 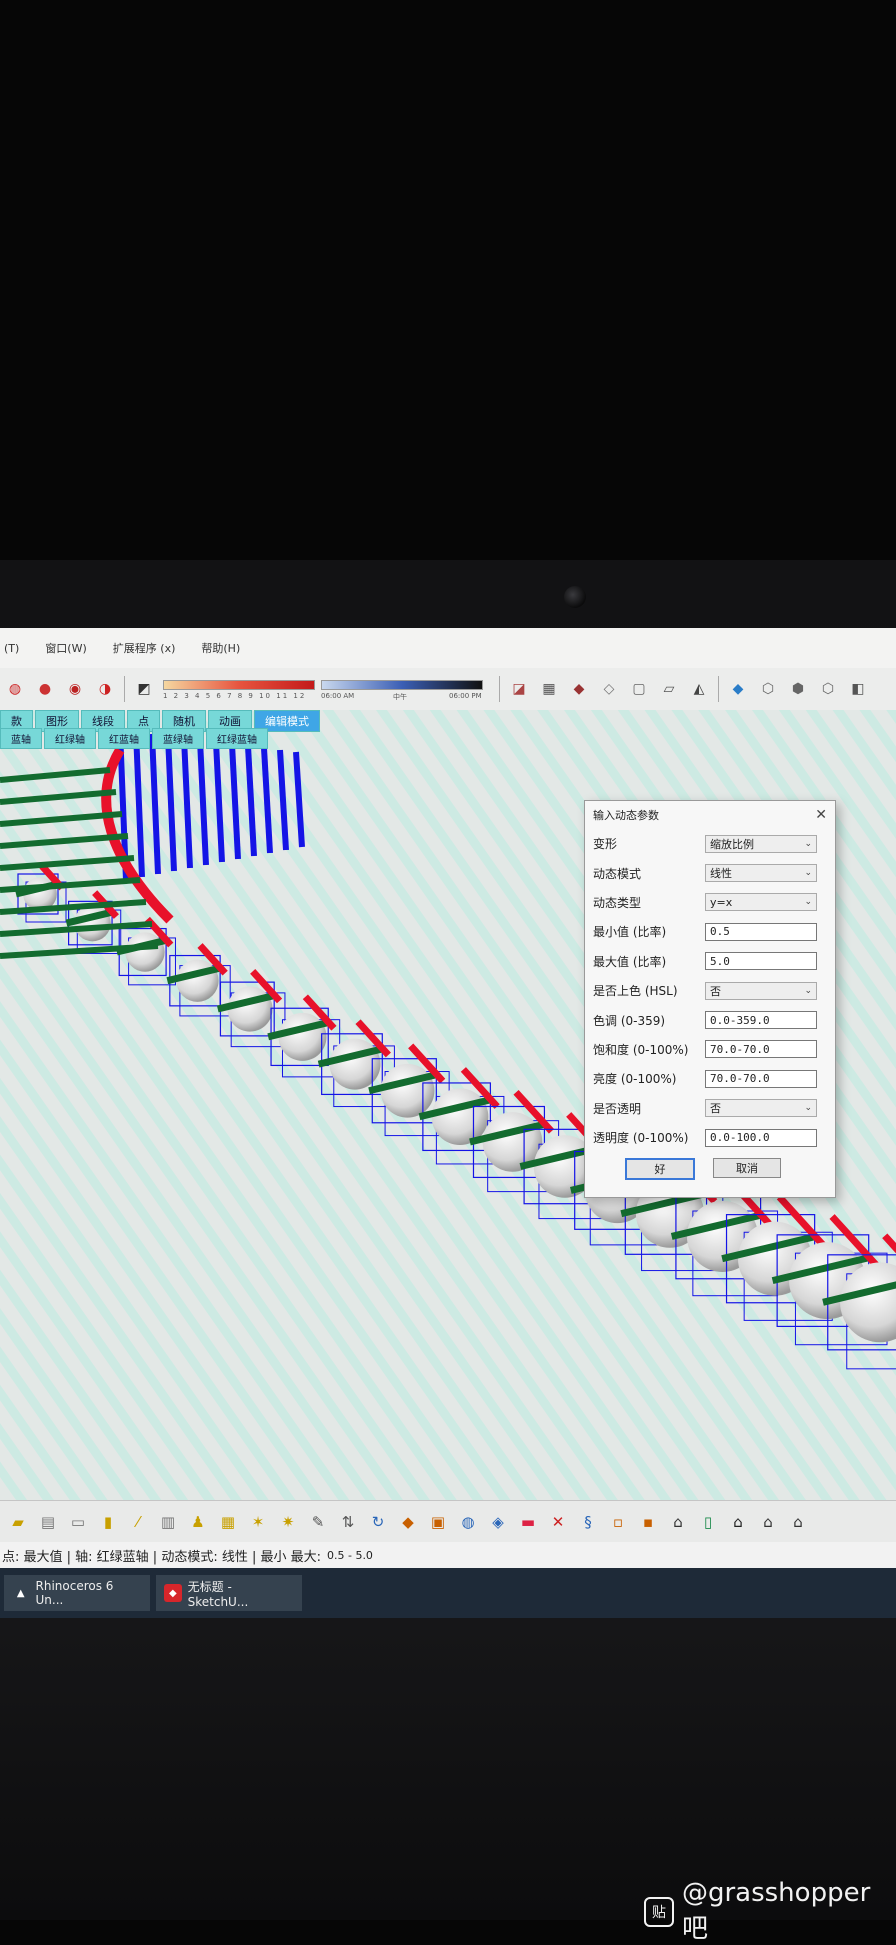 I want to click on section-cut-icon: ▦, so click(x=549, y=689).